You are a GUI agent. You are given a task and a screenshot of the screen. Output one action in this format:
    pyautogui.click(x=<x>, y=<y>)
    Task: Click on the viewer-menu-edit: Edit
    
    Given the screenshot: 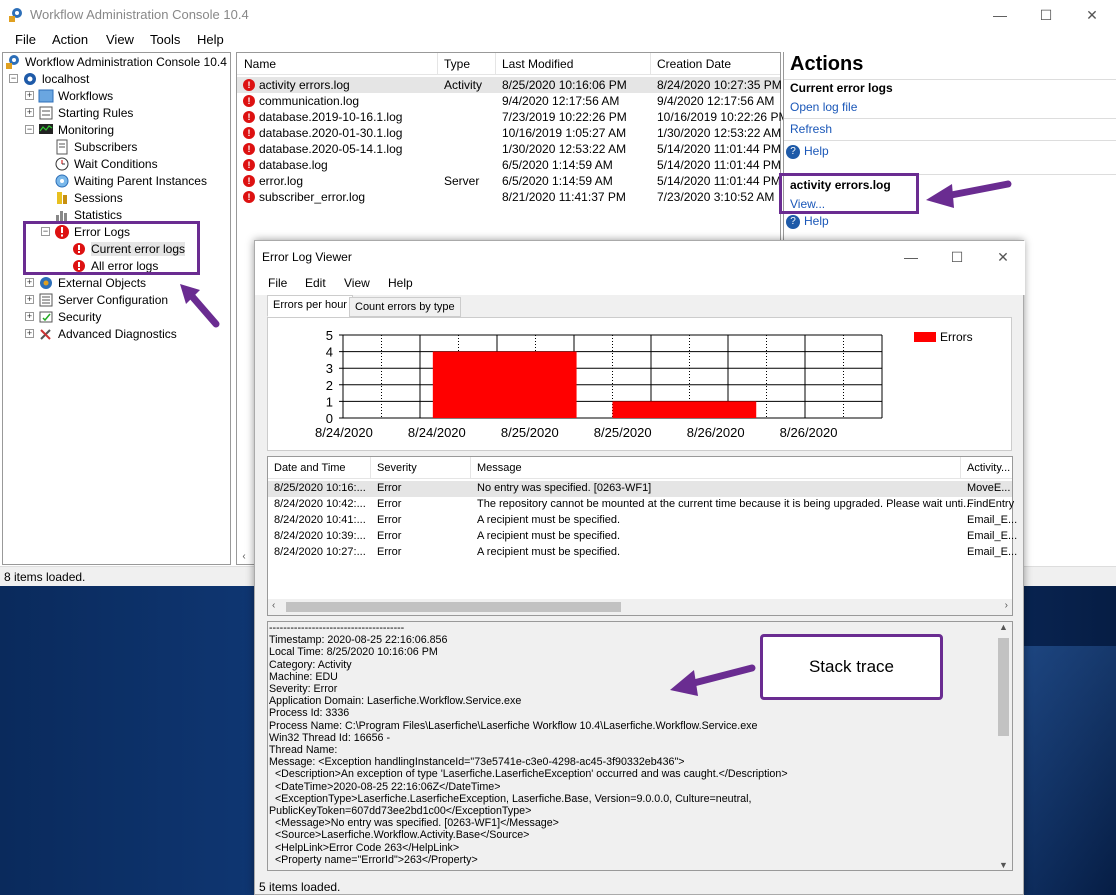 What is the action you would take?
    pyautogui.click(x=315, y=283)
    